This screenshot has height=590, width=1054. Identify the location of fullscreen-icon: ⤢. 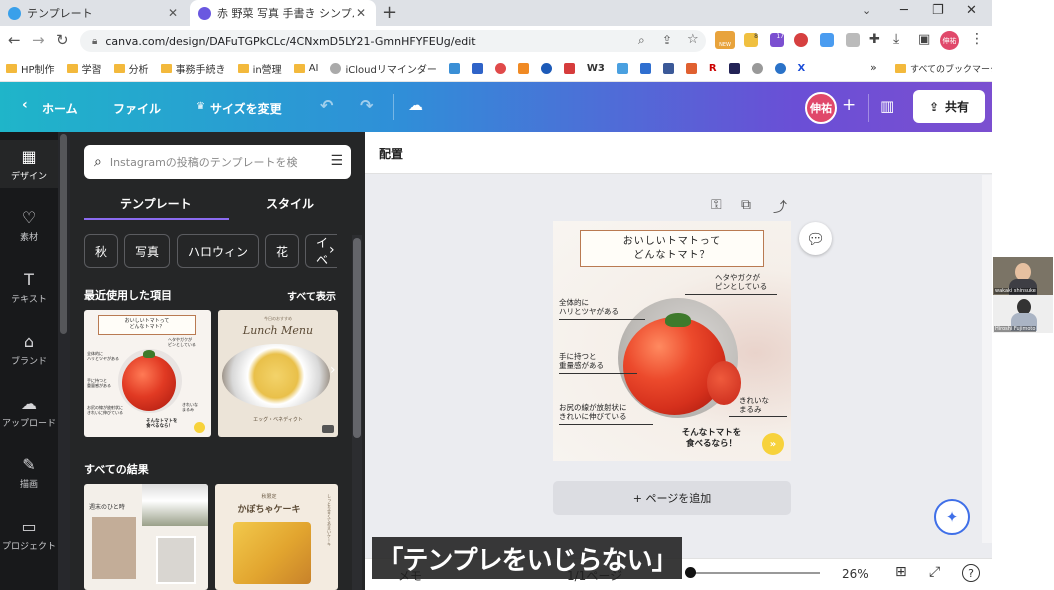
(934, 572).